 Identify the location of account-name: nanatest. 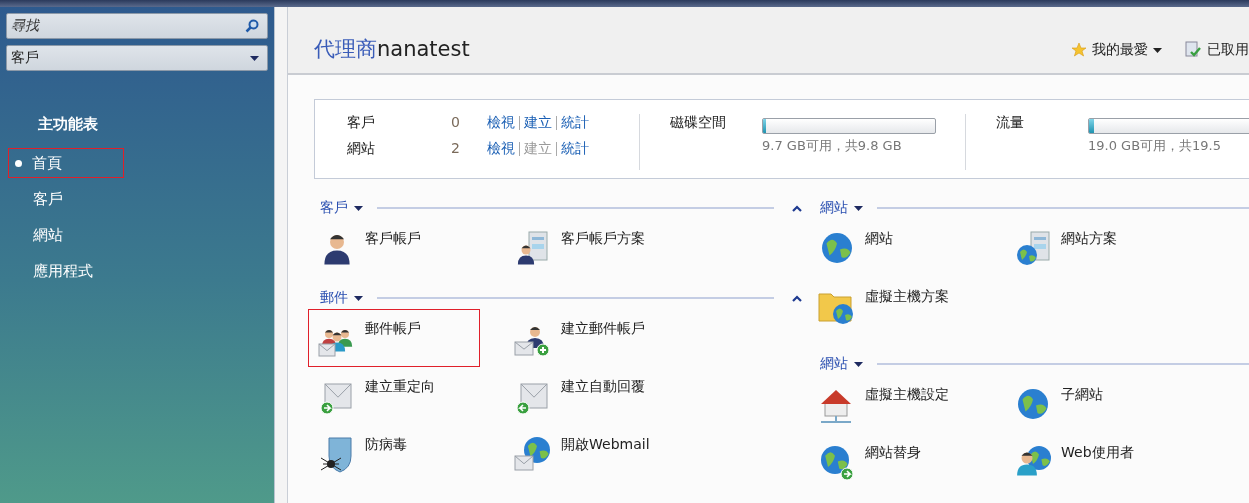
(423, 49).